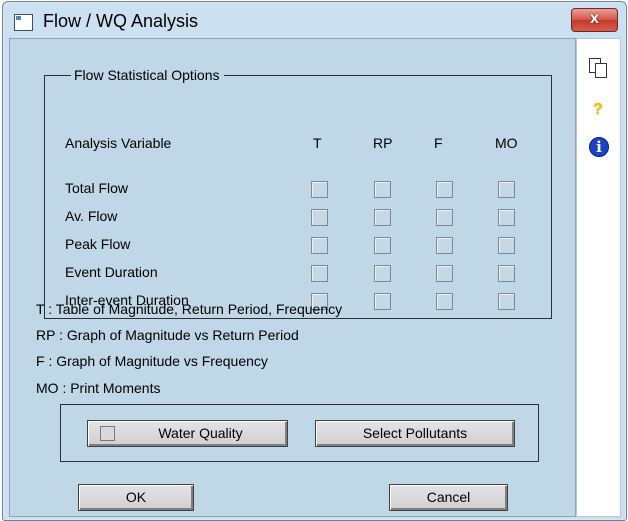  I want to click on checkbox-av-flow-rp, so click(382, 217).